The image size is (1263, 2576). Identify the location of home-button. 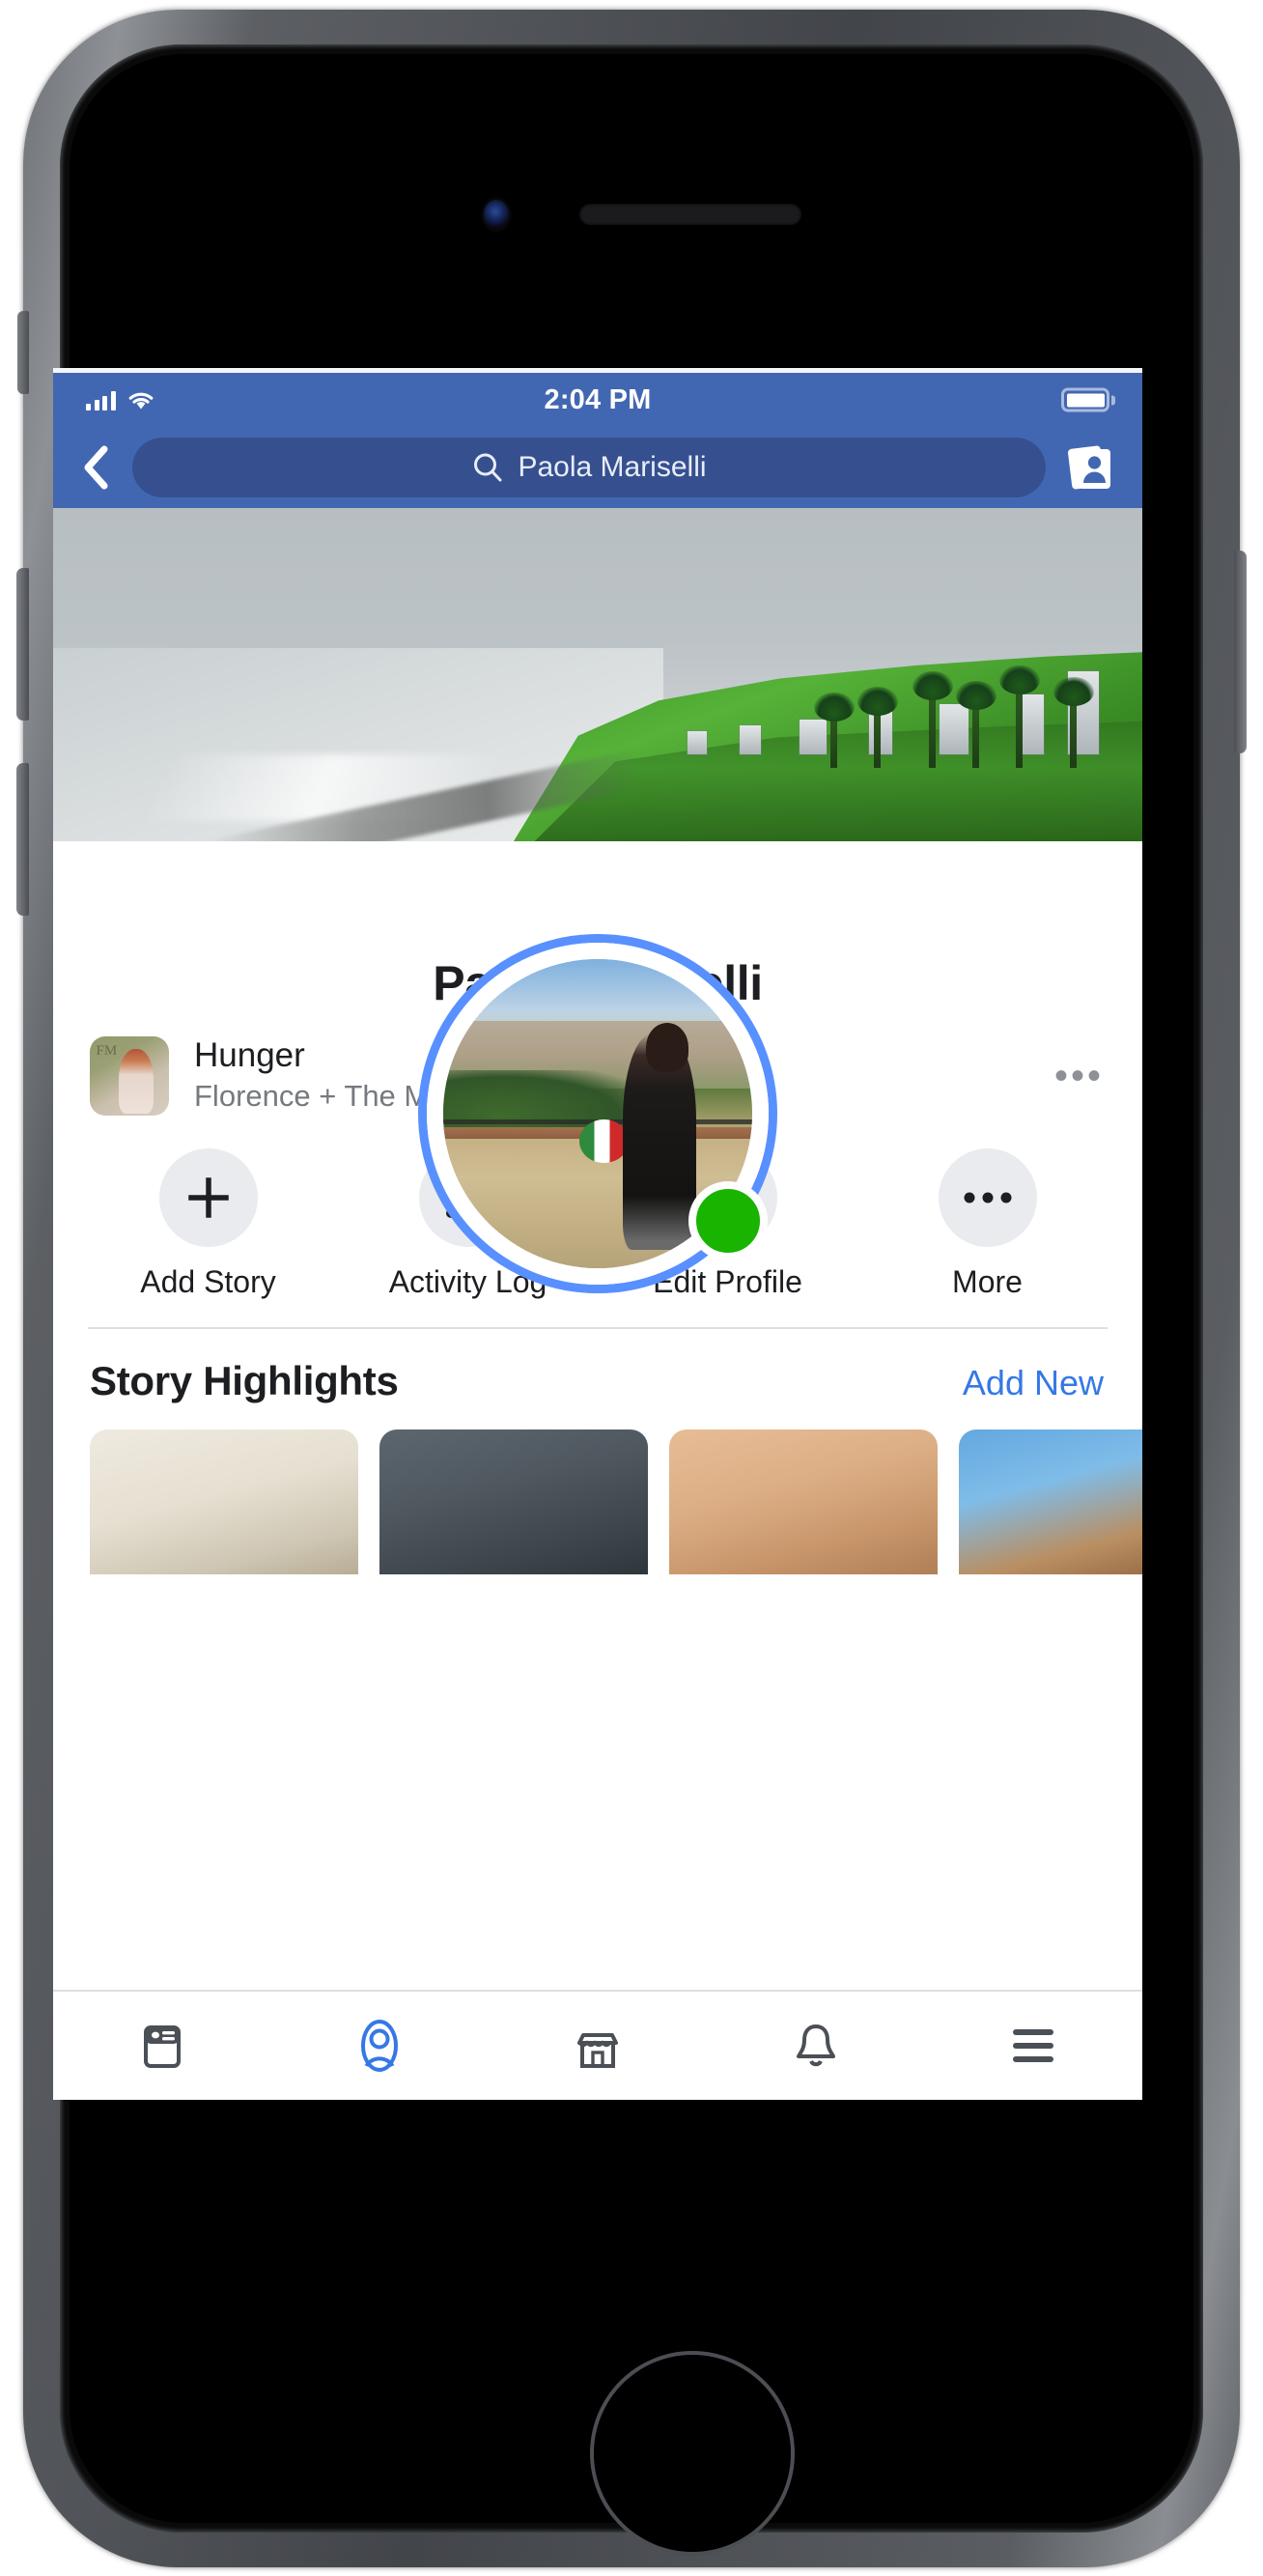
(692, 2453).